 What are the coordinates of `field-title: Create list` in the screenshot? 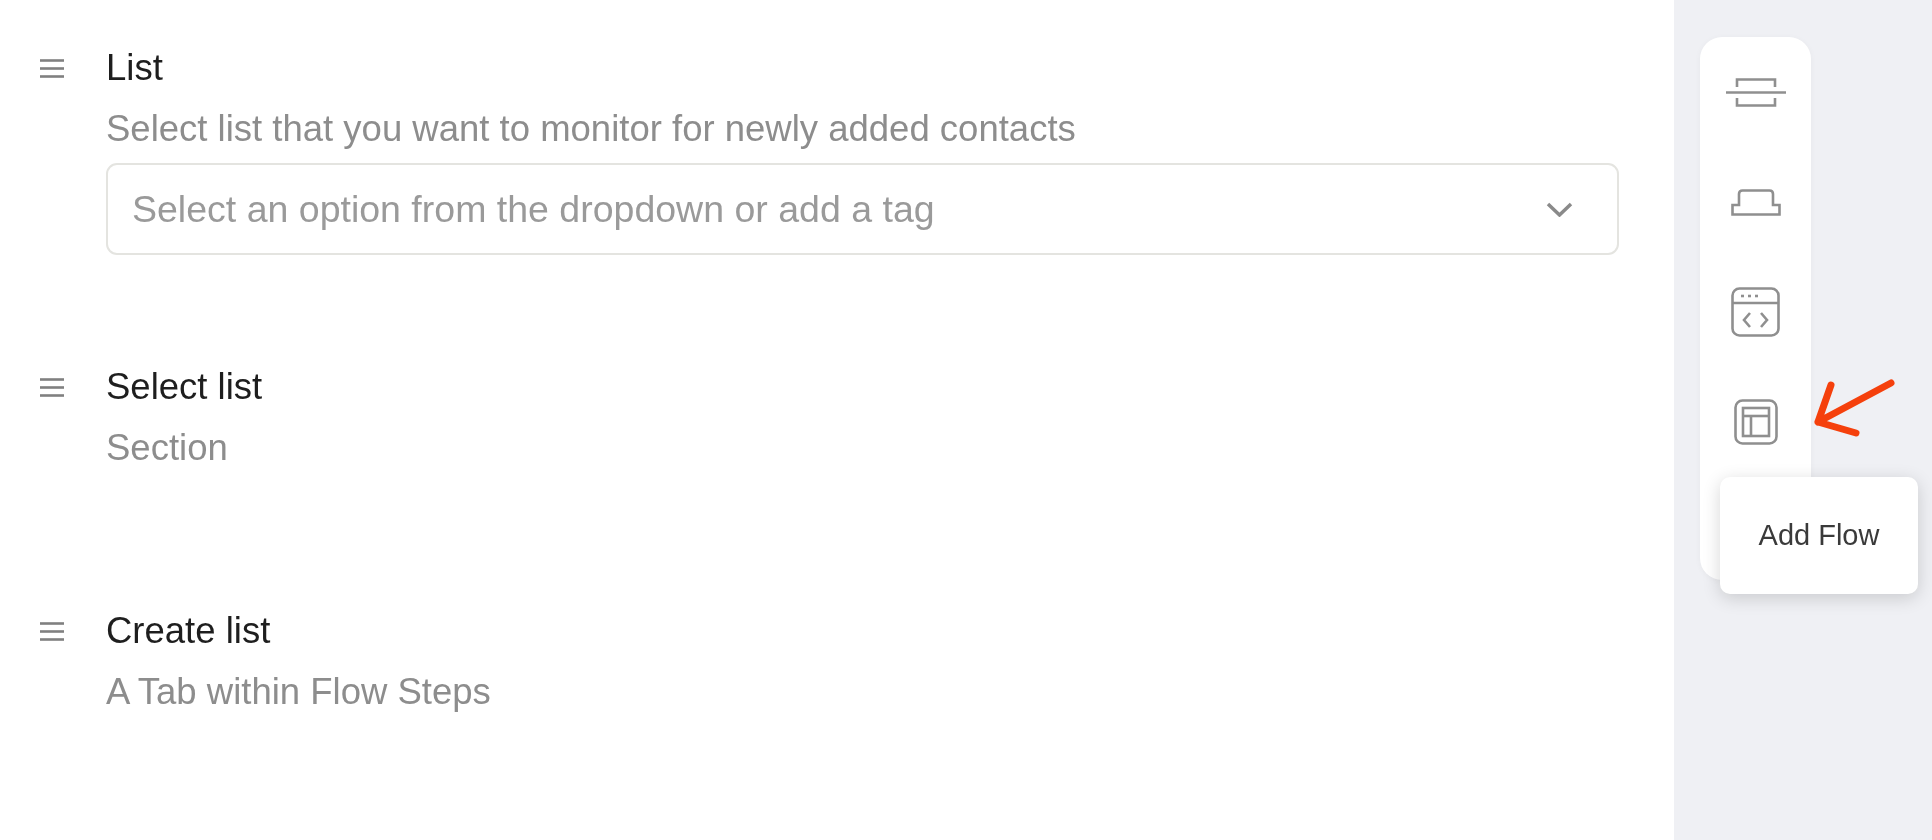 It's located at (188, 631).